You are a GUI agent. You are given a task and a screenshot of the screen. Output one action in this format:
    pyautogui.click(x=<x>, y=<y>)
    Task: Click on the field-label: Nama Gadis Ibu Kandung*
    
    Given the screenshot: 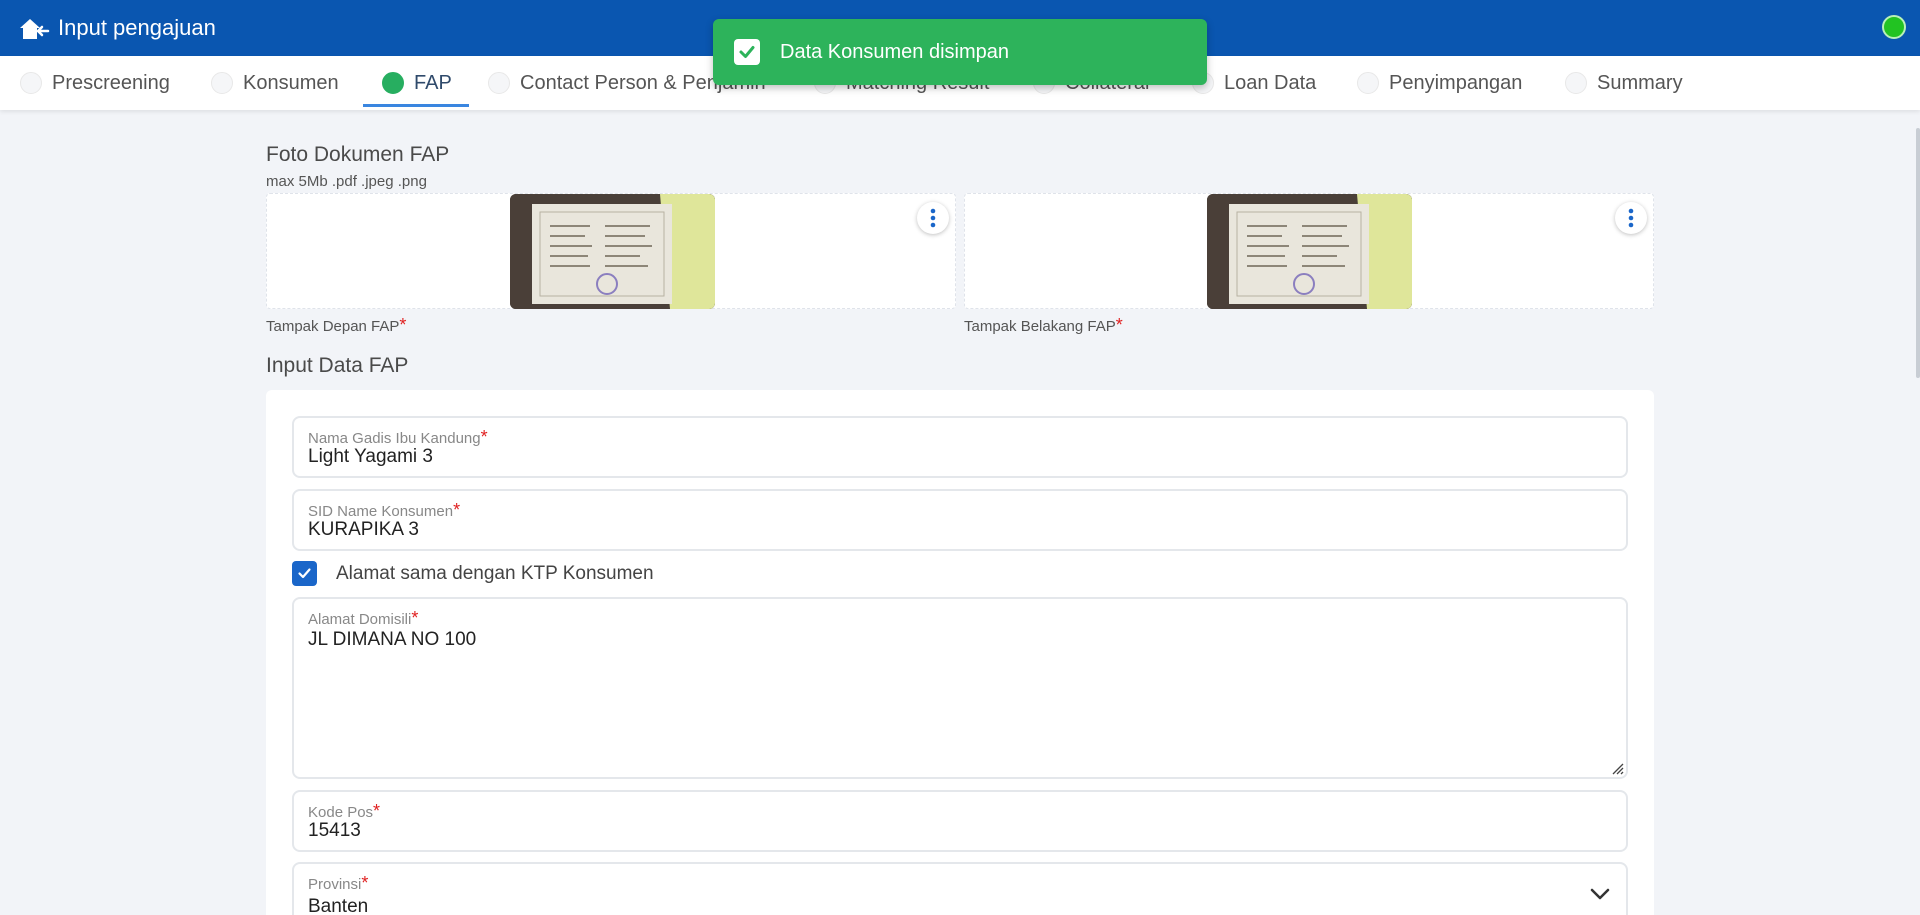 What is the action you would take?
    pyautogui.click(x=398, y=437)
    